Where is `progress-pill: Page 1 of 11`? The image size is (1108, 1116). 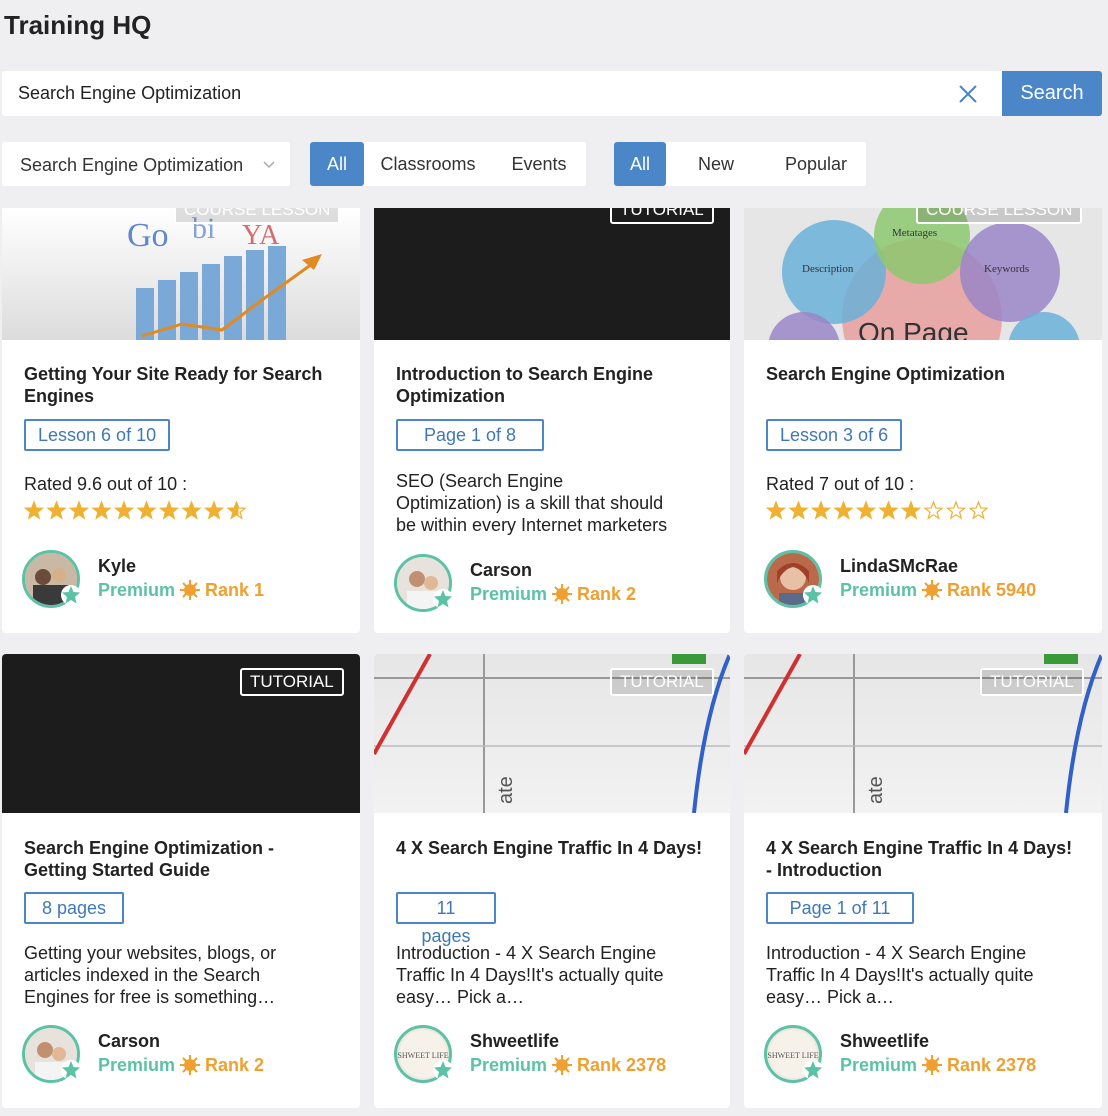 progress-pill: Page 1 of 11 is located at coordinates (840, 908).